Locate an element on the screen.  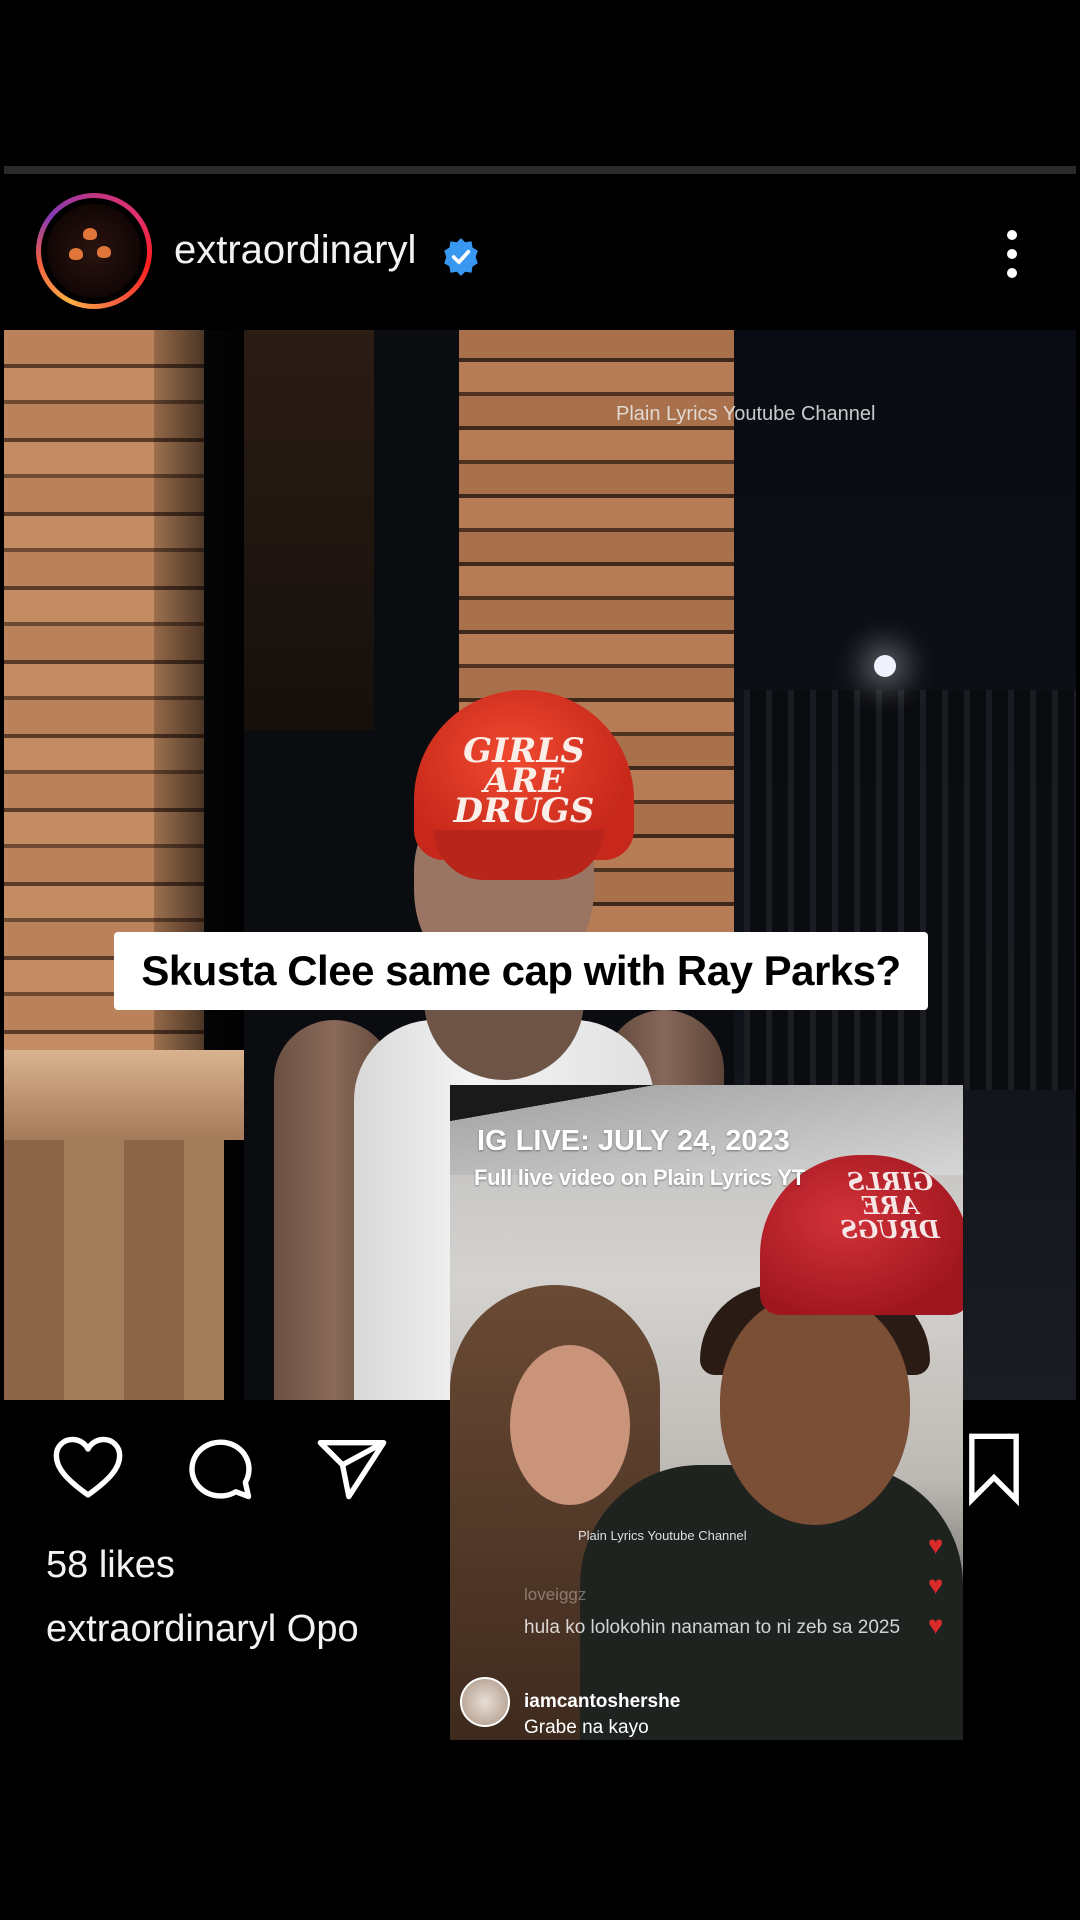
post-header: extraordinaryl is located at coordinates (540, 255).